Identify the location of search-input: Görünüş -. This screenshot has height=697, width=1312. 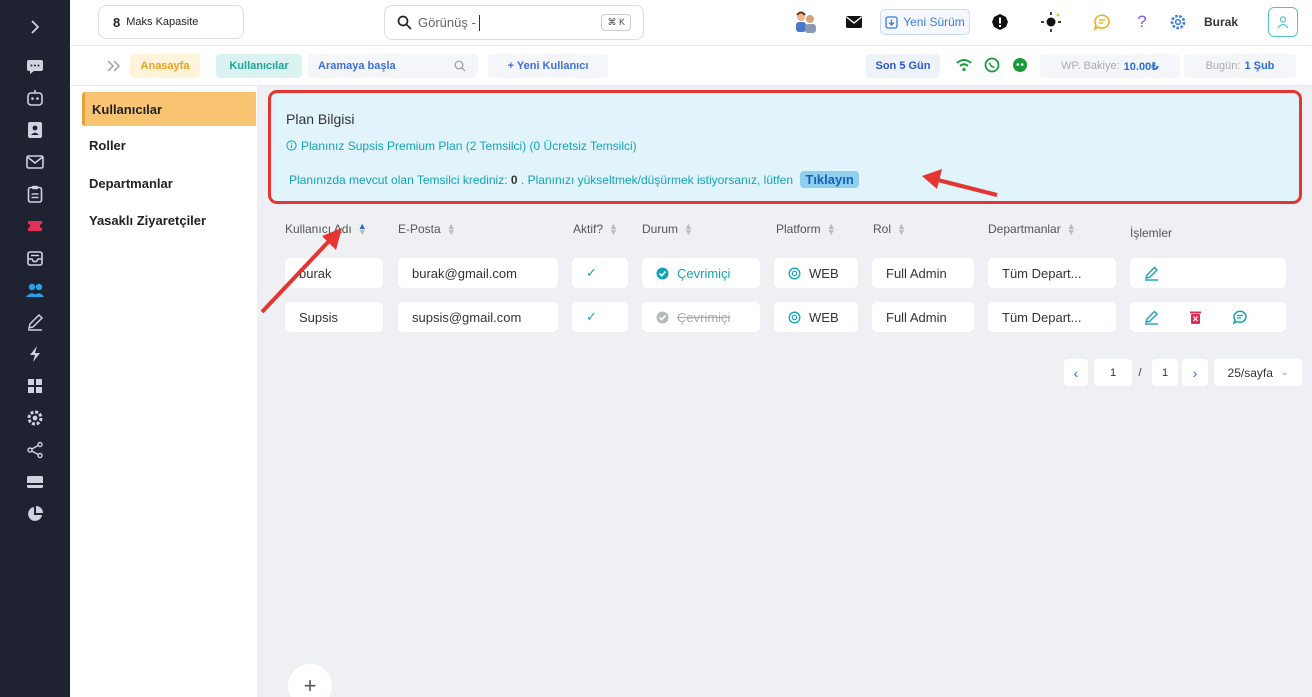
(447, 22).